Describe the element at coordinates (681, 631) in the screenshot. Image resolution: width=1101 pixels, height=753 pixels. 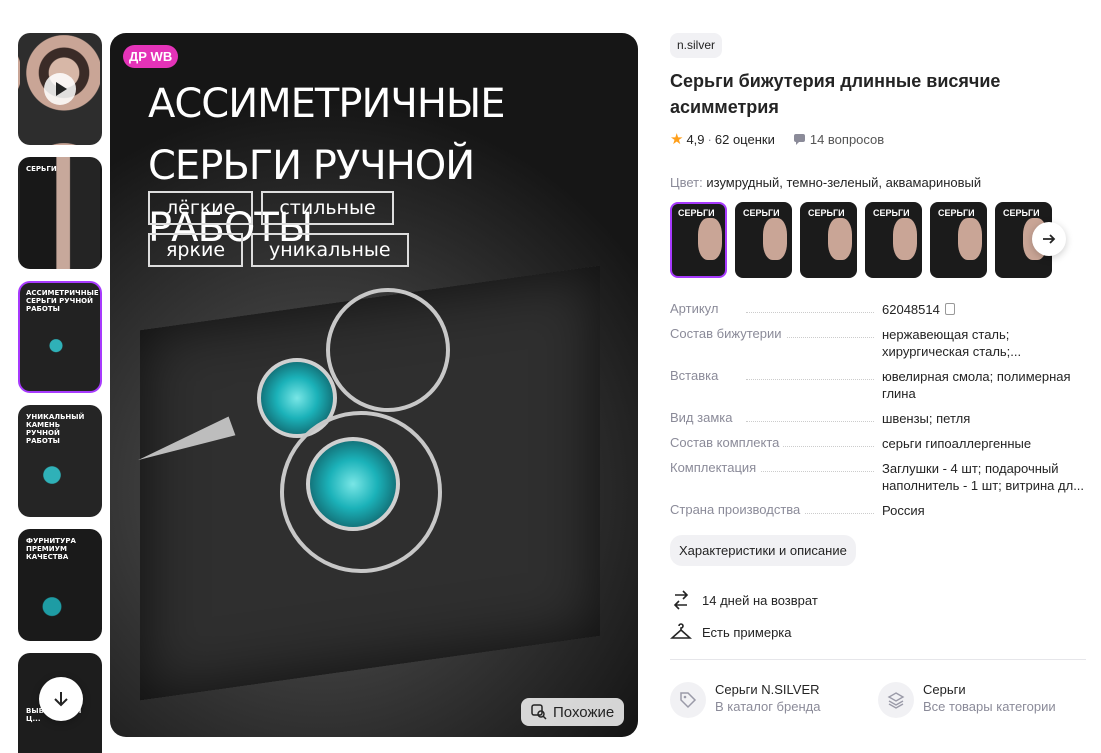
I see `hanger-icon` at that location.